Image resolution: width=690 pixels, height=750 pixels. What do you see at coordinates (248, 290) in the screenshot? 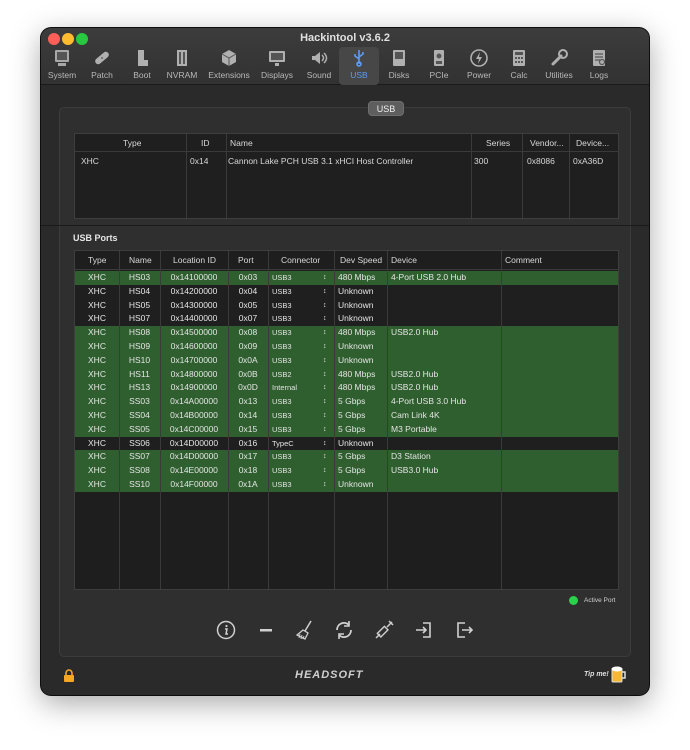
I see `cell-port: 0x04` at bounding box center [248, 290].